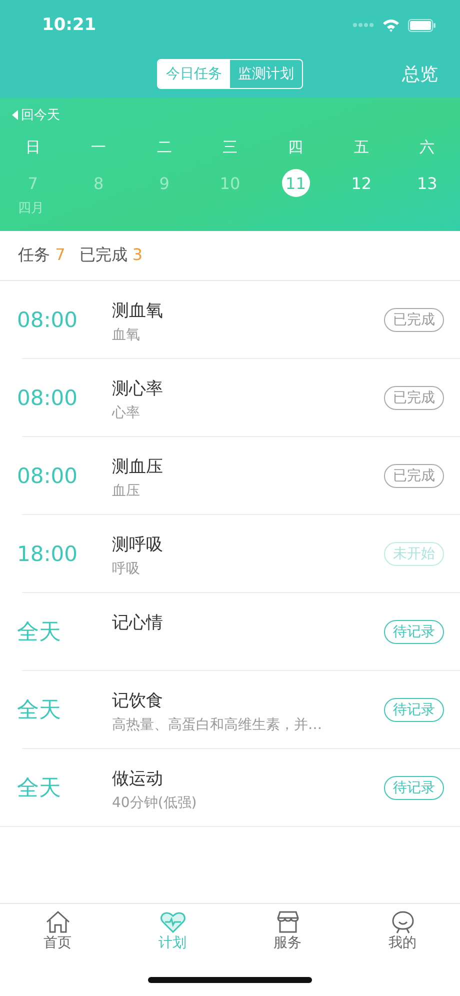 This screenshot has width=460, height=996. What do you see at coordinates (32, 147) in the screenshot?
I see `weekday-label: 日` at bounding box center [32, 147].